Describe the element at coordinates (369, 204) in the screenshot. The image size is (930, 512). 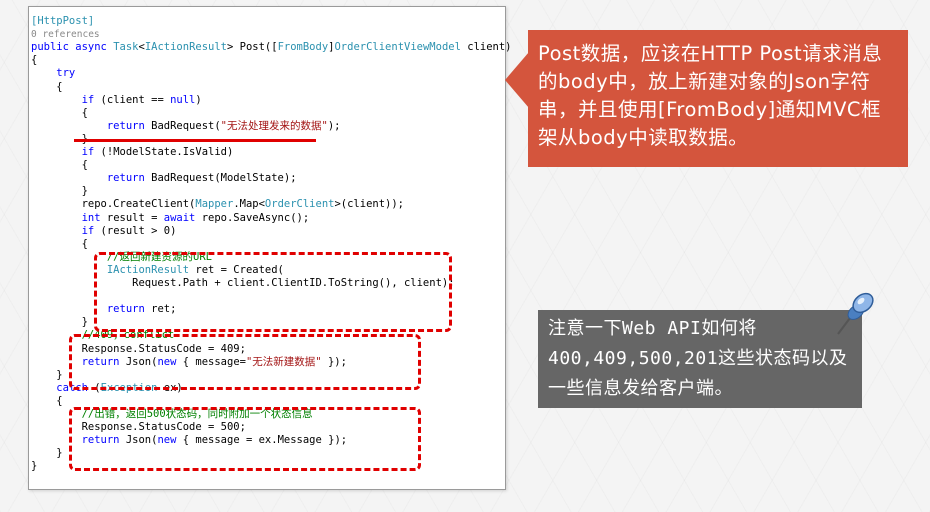
I see `code-token: >(client));` at that location.